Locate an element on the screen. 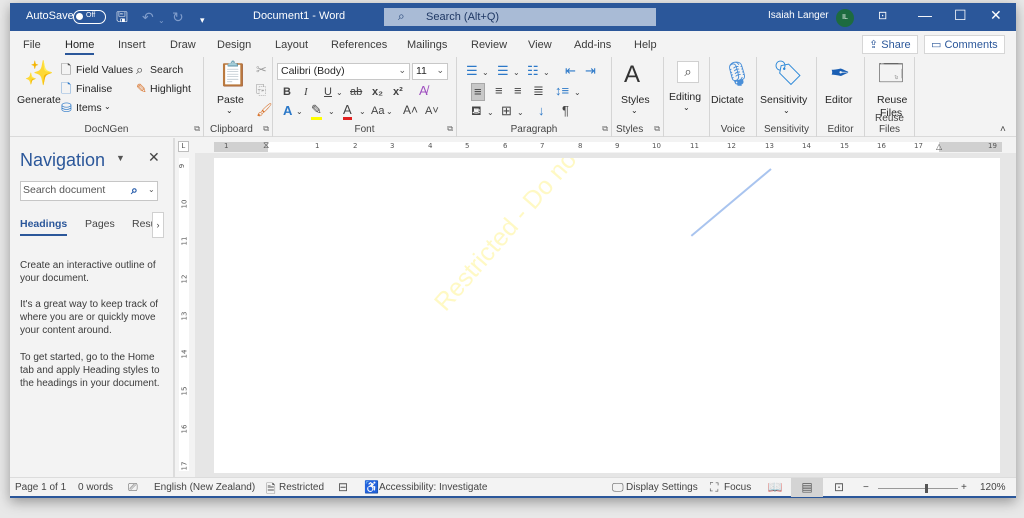  display-settings-button: Display Settings is located at coordinates (662, 487).